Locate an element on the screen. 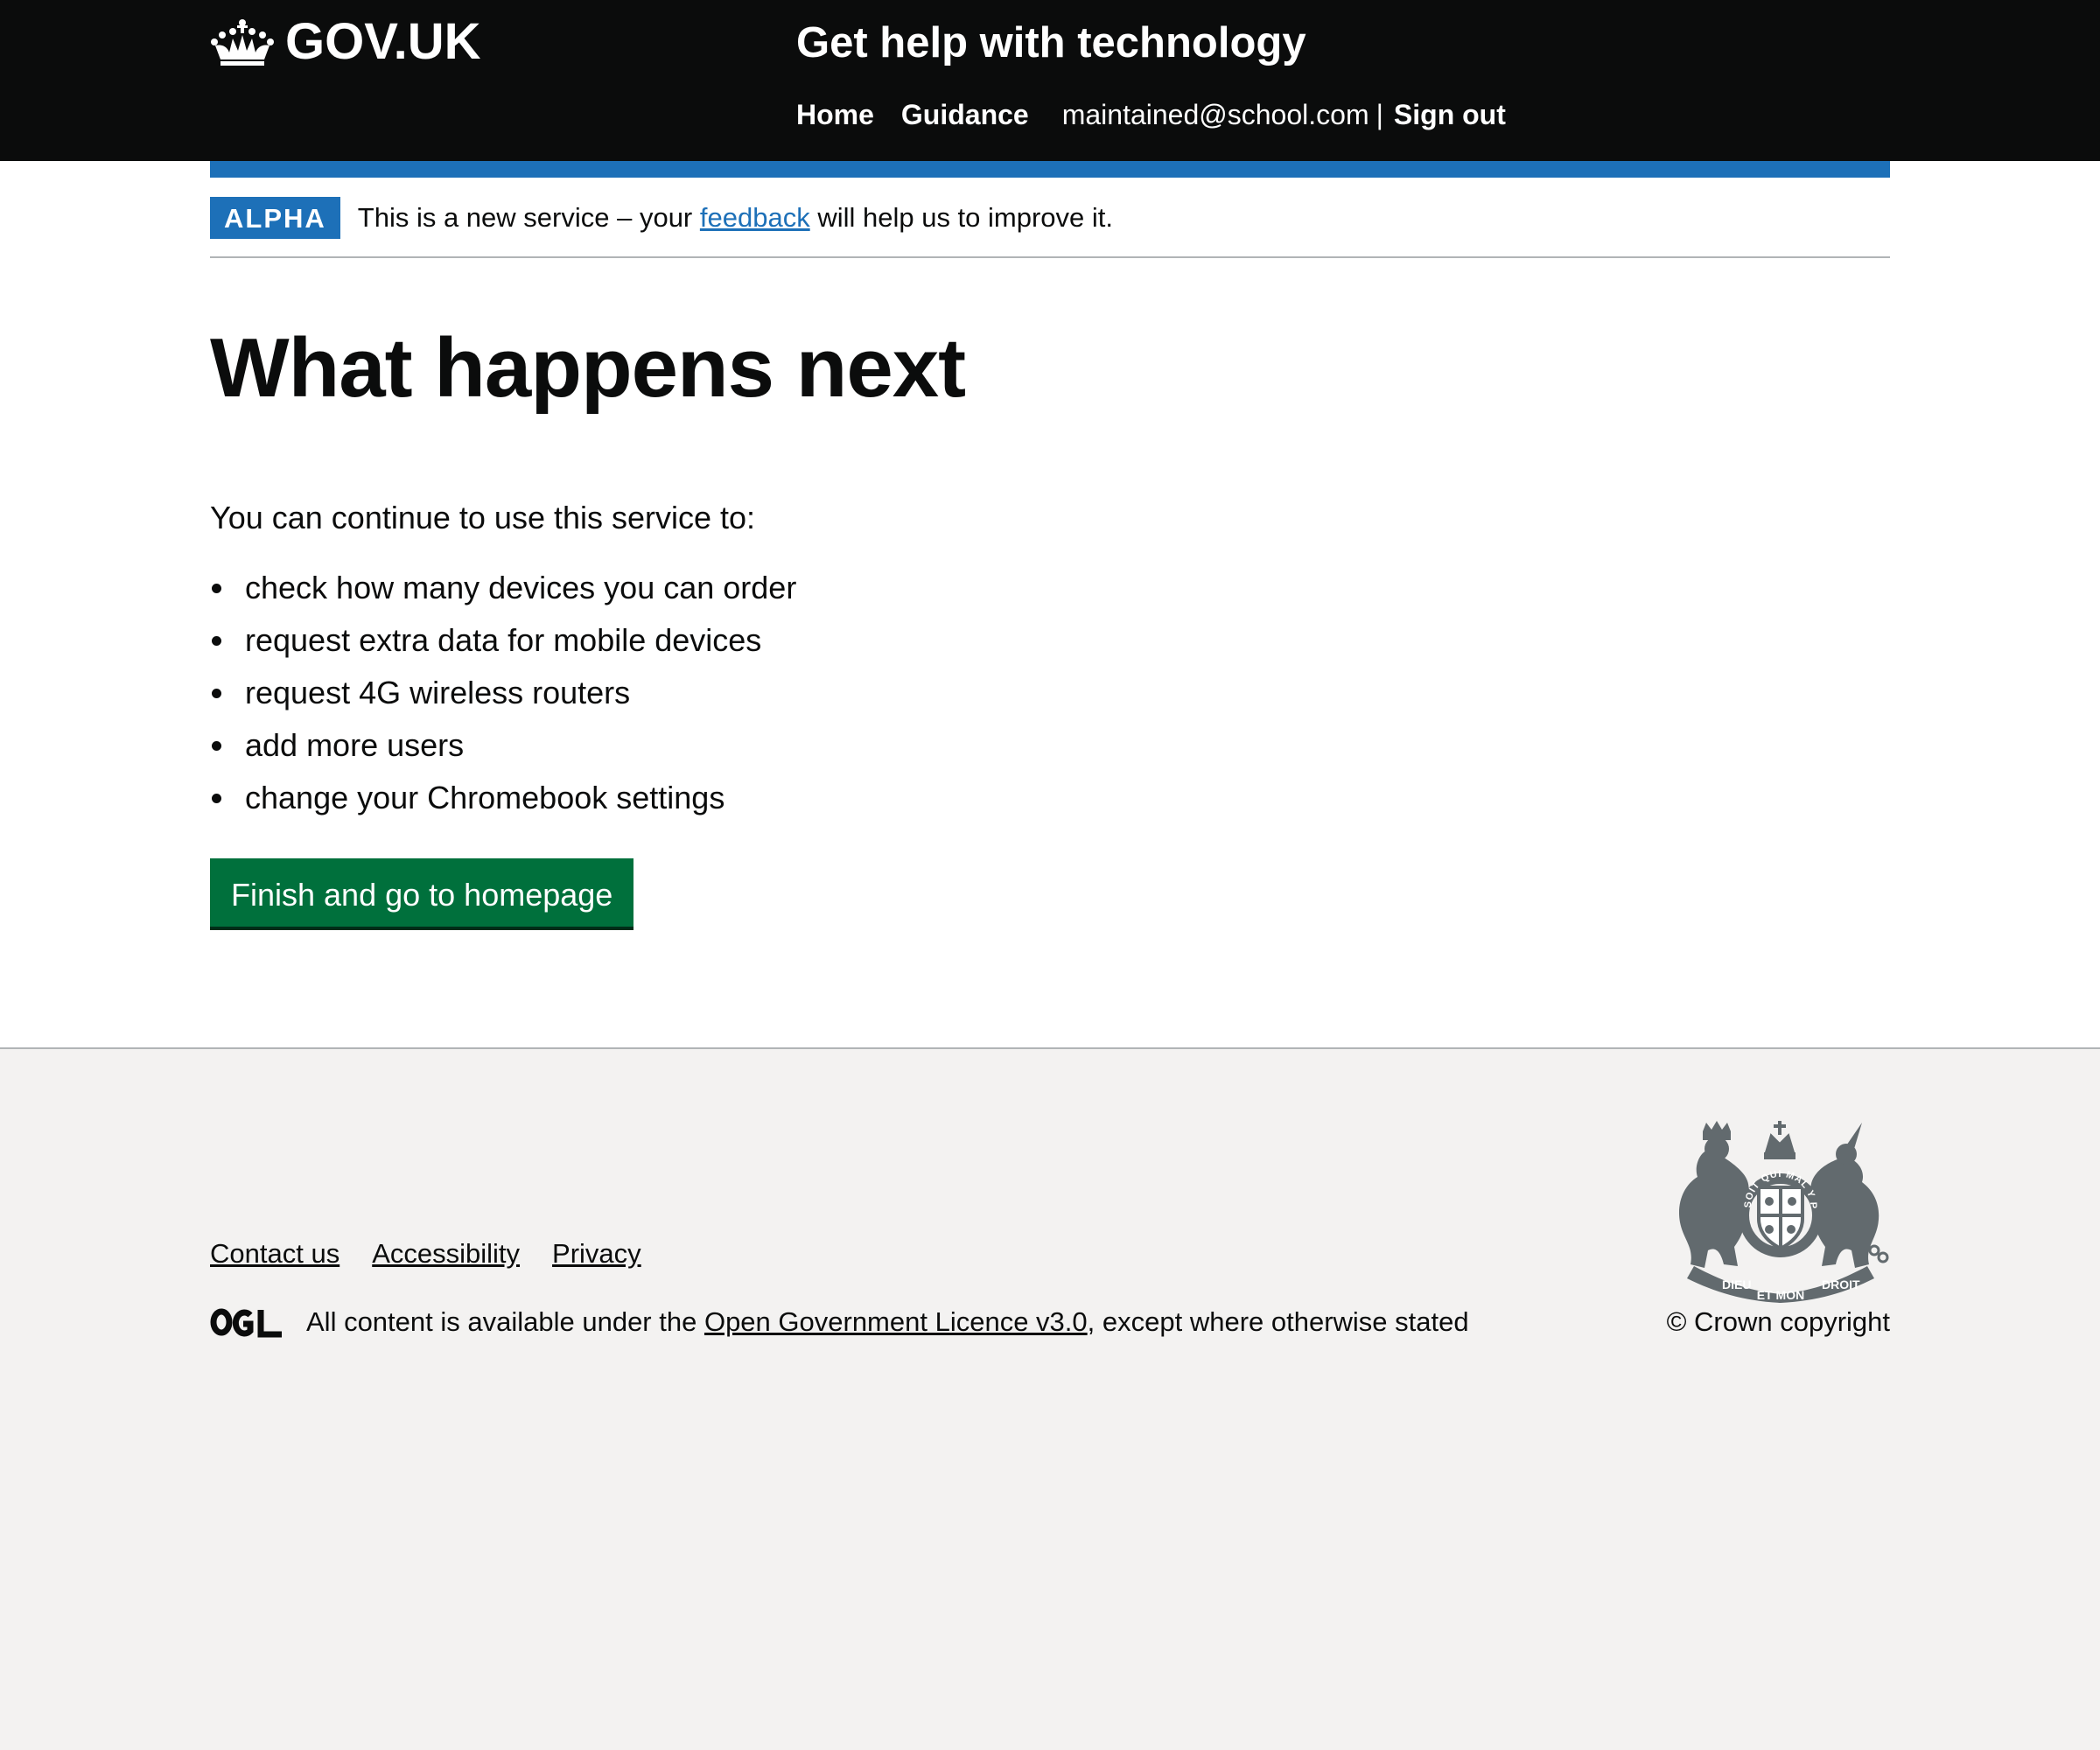 The width and height of the screenshot is (2100, 1750). govuk-logo-link: GOV.UK is located at coordinates (345, 42).